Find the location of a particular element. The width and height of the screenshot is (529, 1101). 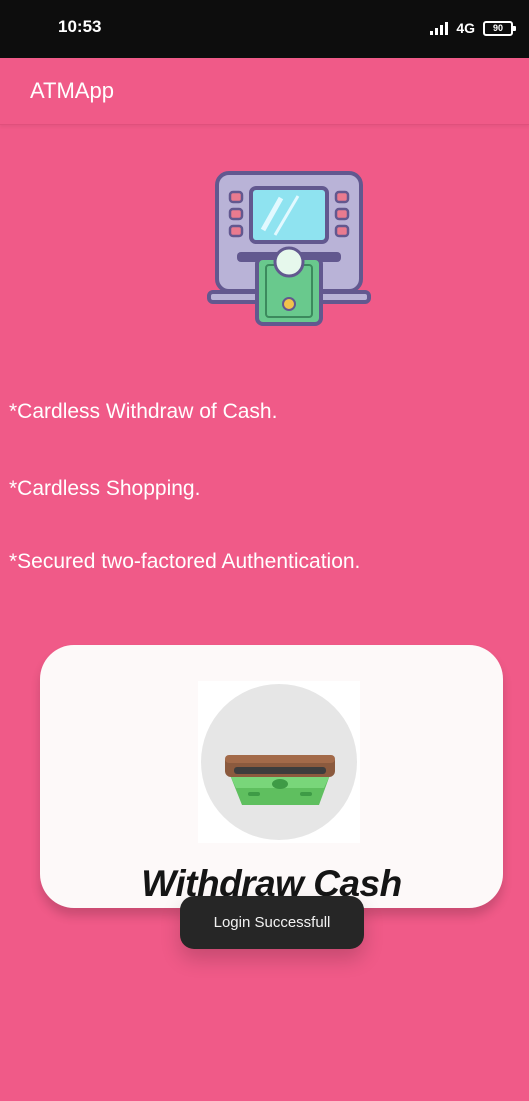

feature-cardless-withdraw: *Cardless Withdraw of Cash. is located at coordinates (143, 411).